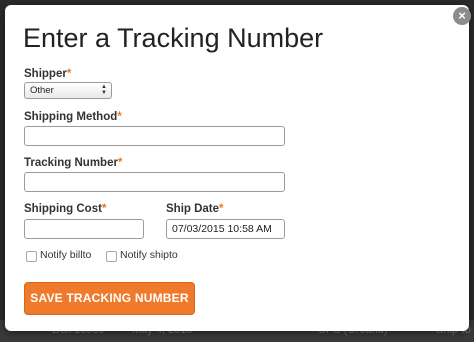 The height and width of the screenshot is (342, 474). What do you see at coordinates (462, 16) in the screenshot?
I see `close-icon: ×` at bounding box center [462, 16].